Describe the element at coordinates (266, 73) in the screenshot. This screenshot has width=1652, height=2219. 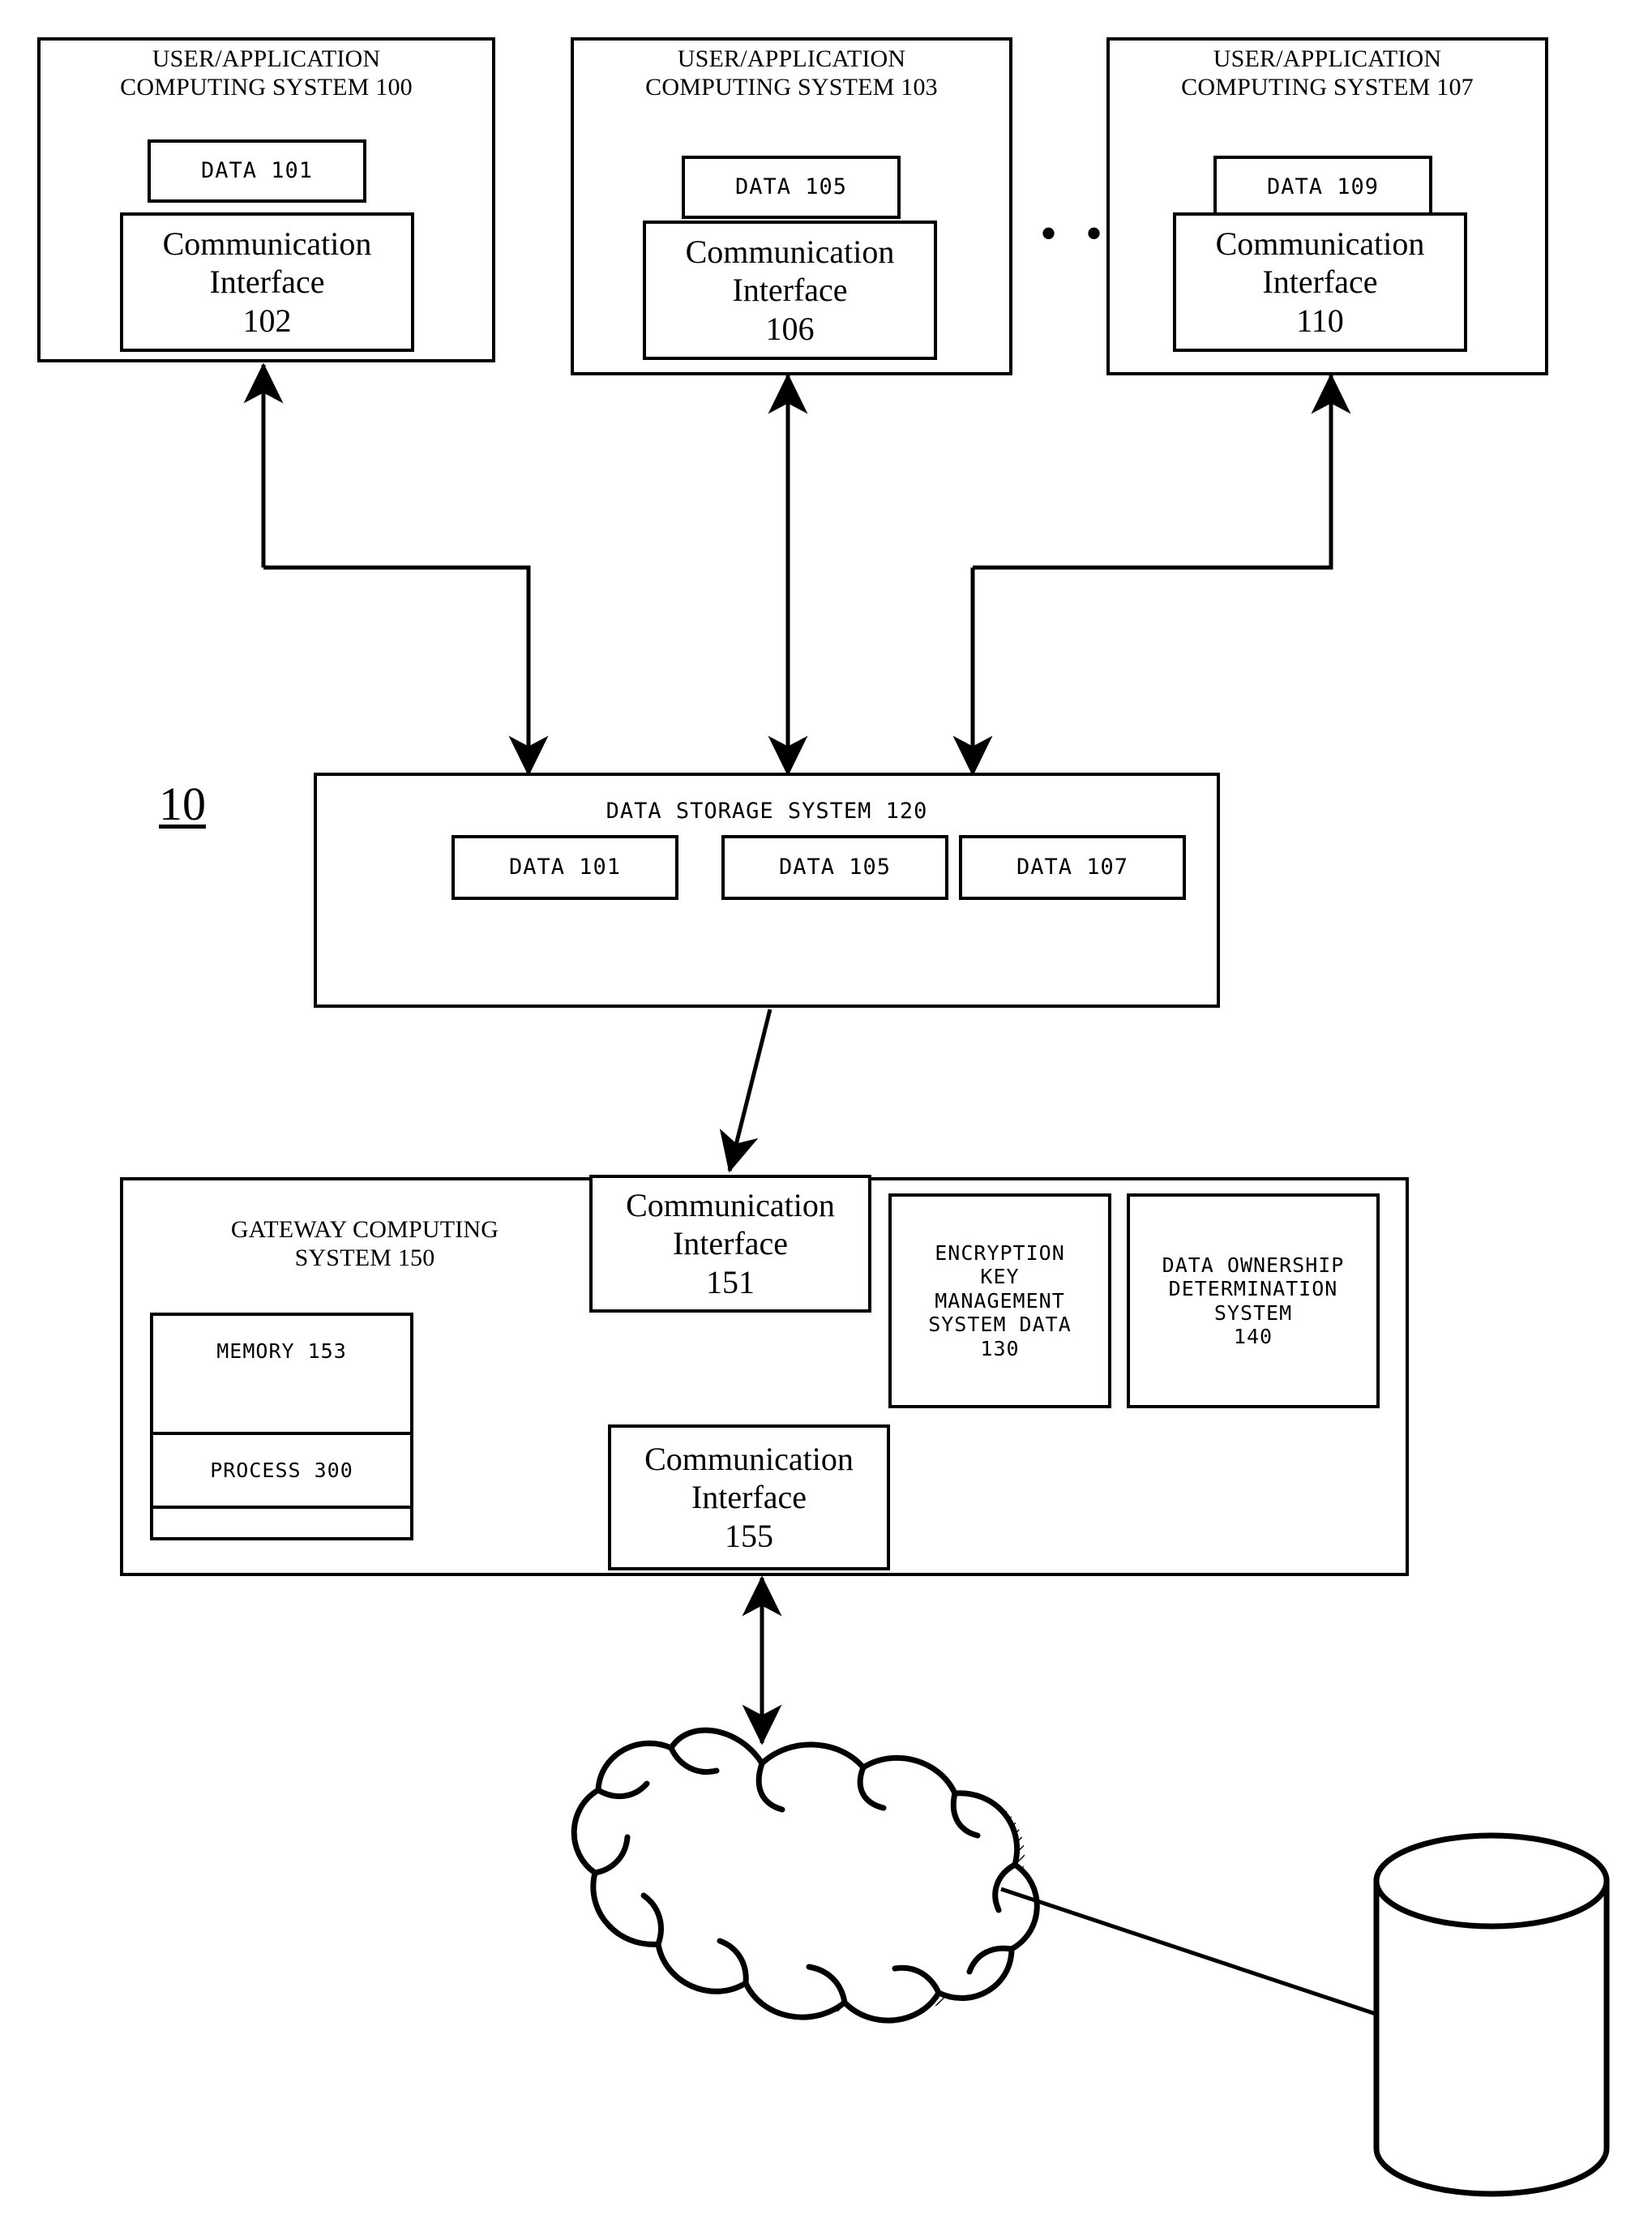
I see `system-100-title: USER/APPLICATION COMPUTING SYSTEM 100` at that location.